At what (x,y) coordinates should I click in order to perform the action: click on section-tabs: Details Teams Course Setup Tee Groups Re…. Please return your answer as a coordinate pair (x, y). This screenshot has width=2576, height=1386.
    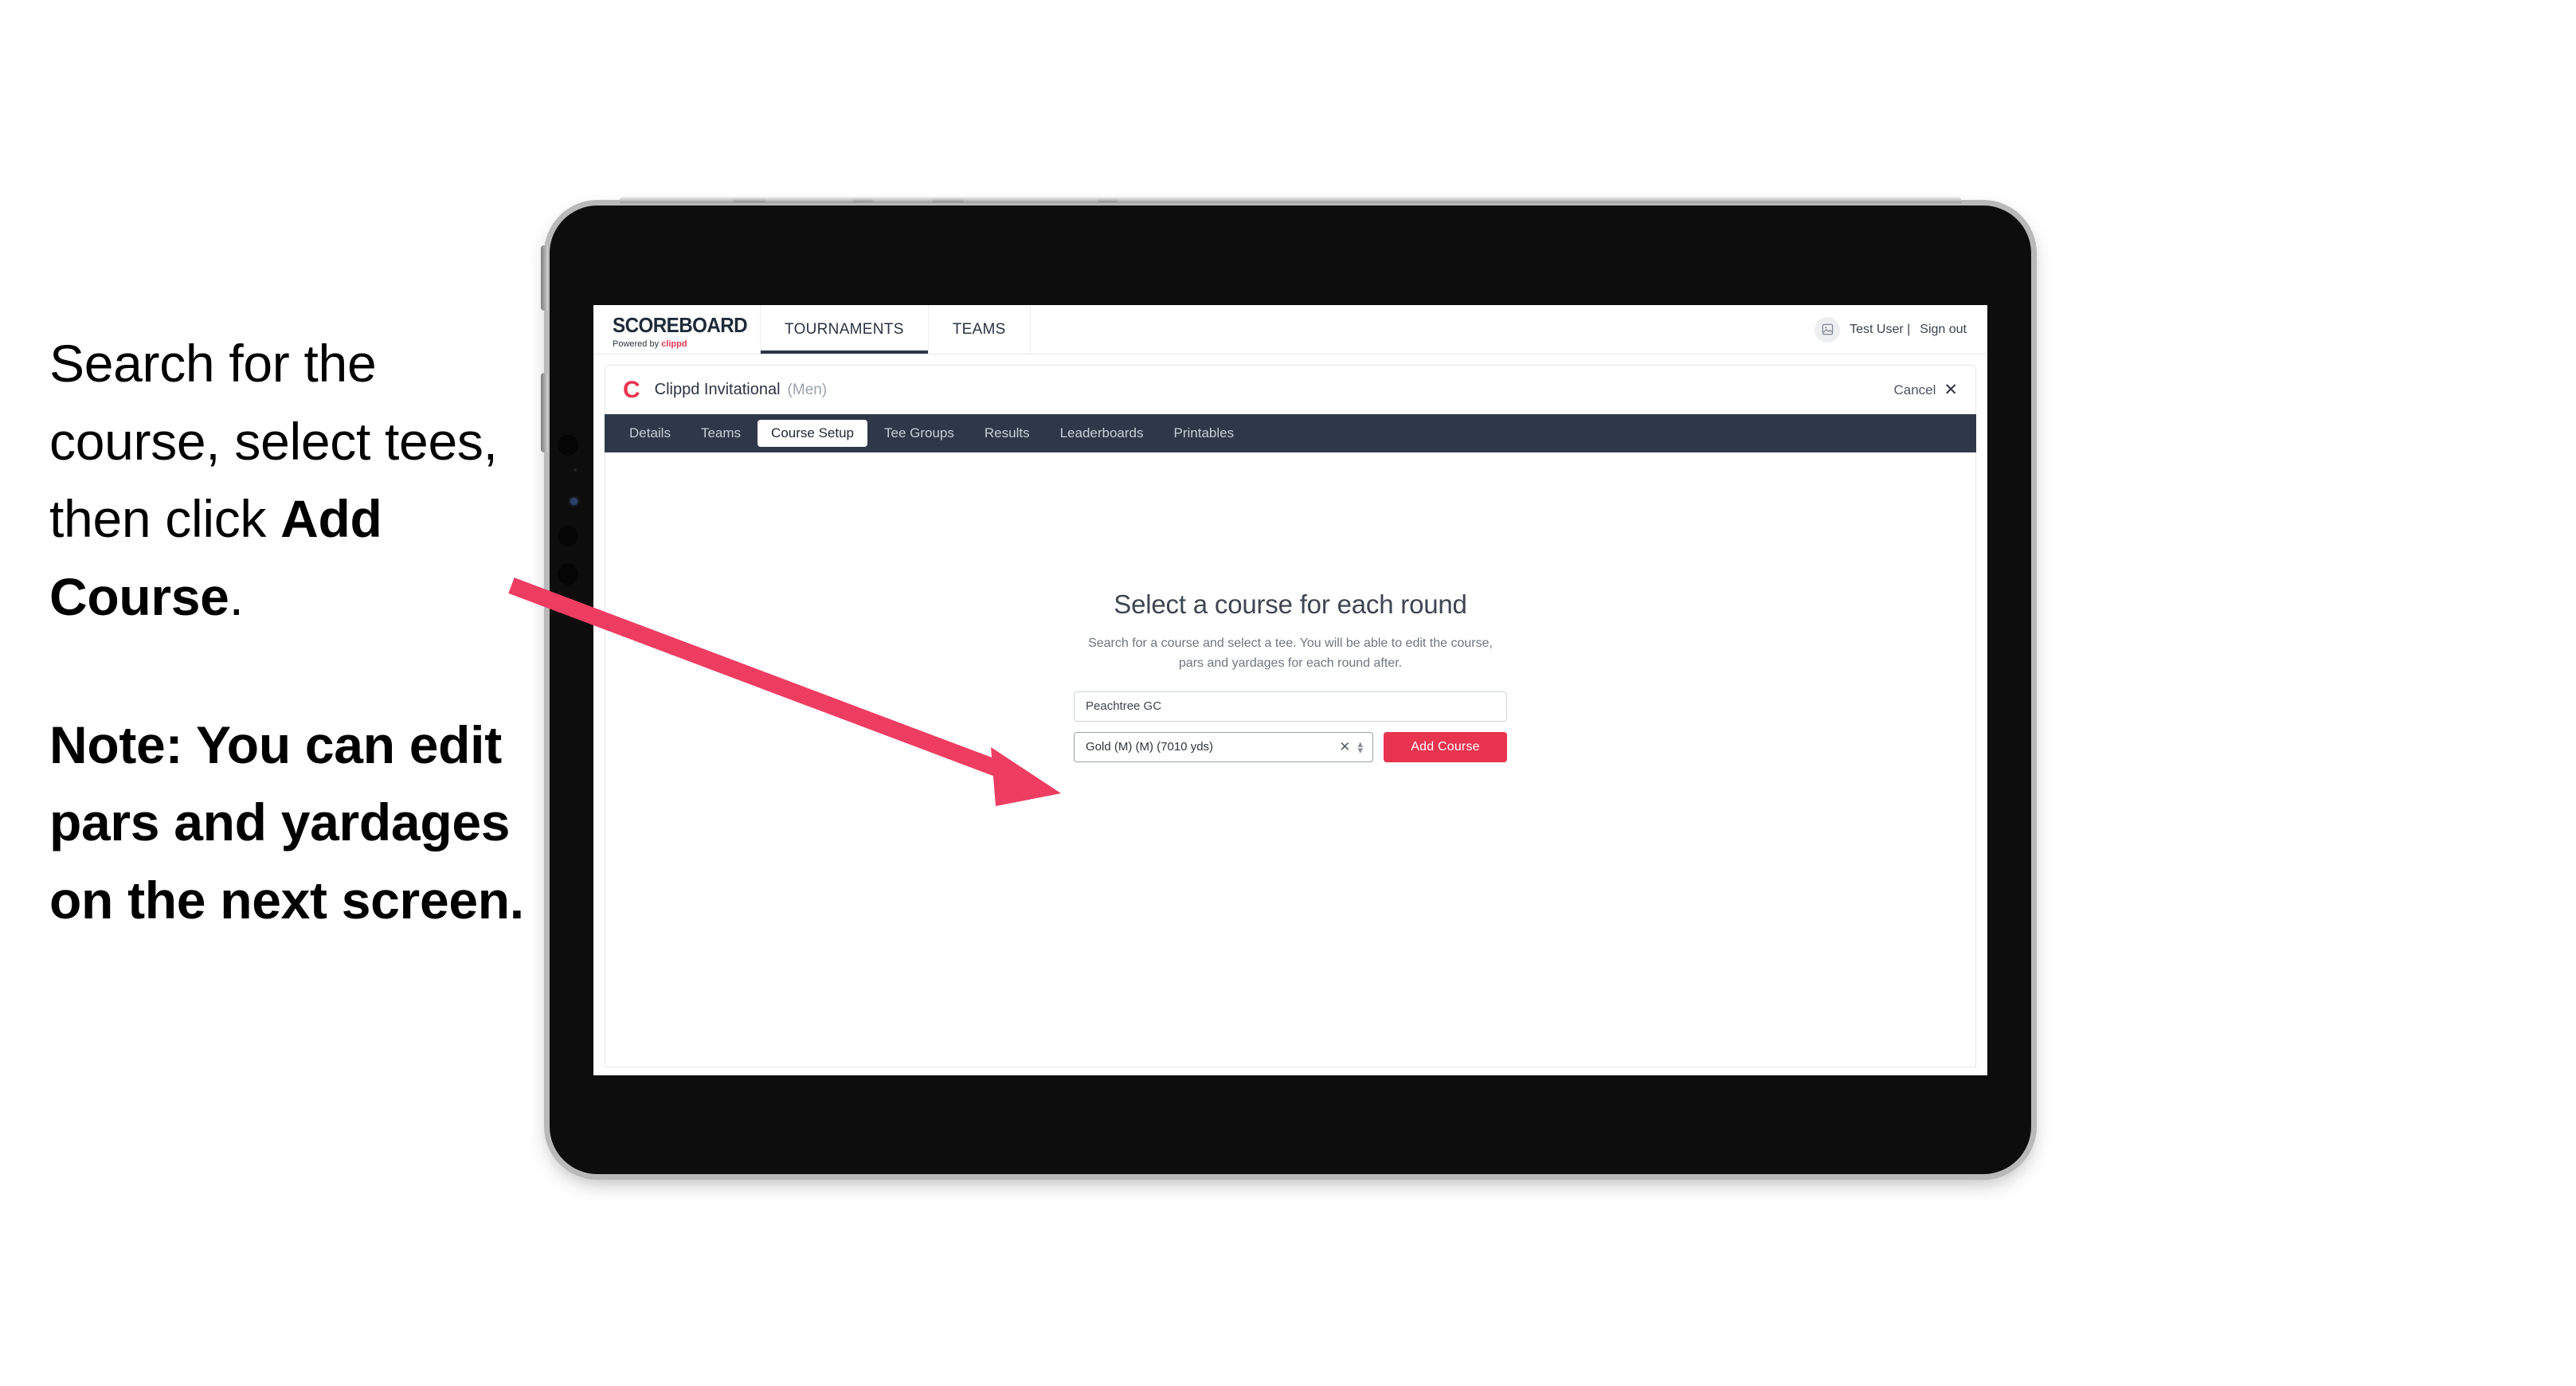
    Looking at the image, I should click on (1290, 433).